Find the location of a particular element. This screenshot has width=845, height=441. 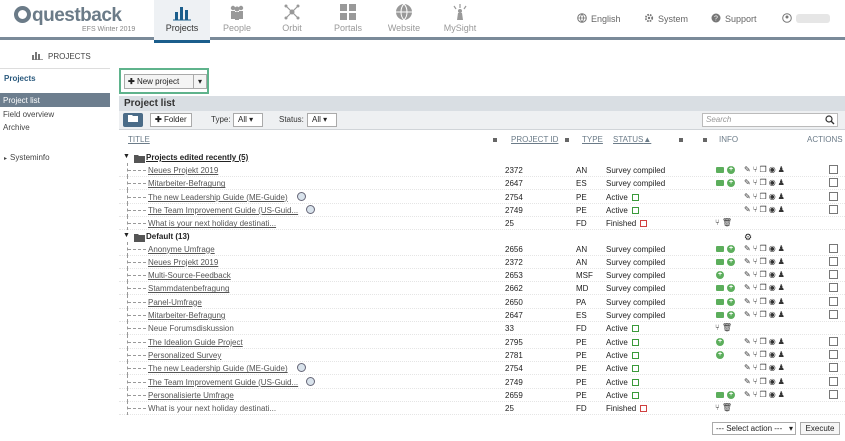

nav-tab-orbit: Orbit is located at coordinates (292, 20).